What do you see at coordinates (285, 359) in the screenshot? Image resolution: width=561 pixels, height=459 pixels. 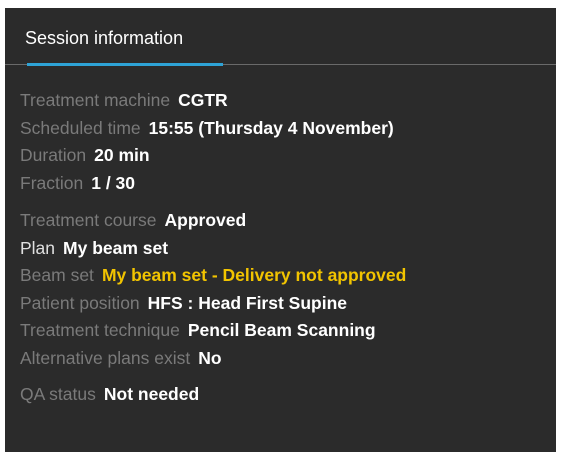 I see `alternative-plans-row: Alternative plans exist No` at bounding box center [285, 359].